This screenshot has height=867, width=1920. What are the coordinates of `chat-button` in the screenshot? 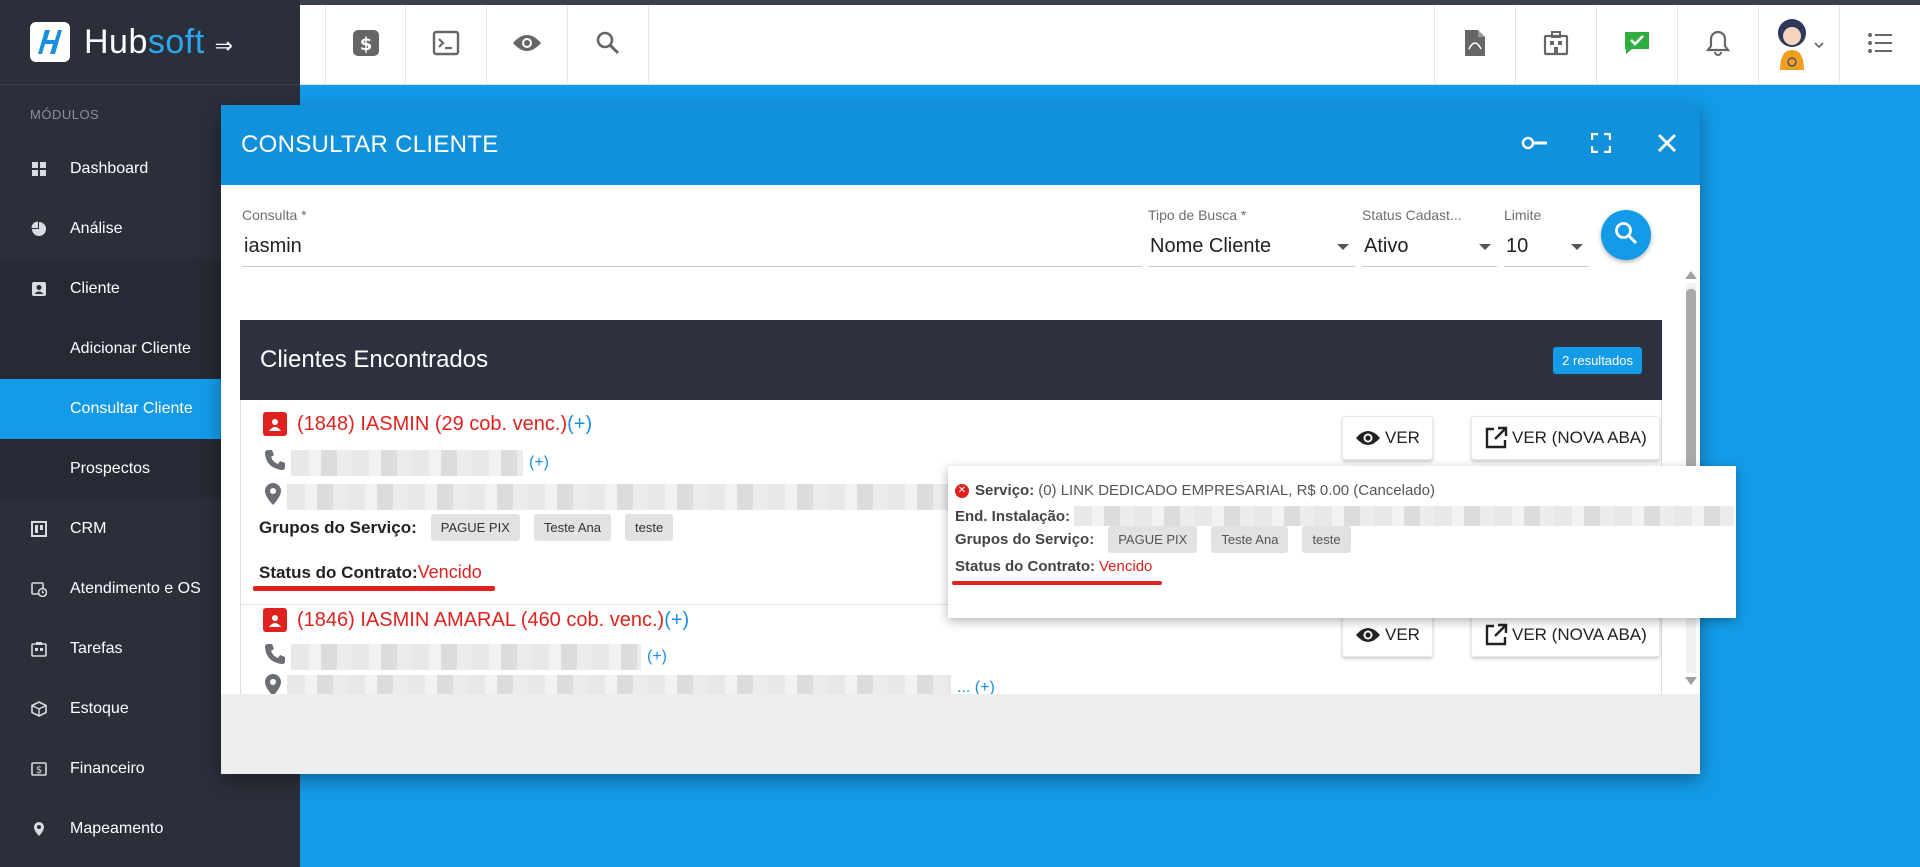 It's located at (1636, 45).